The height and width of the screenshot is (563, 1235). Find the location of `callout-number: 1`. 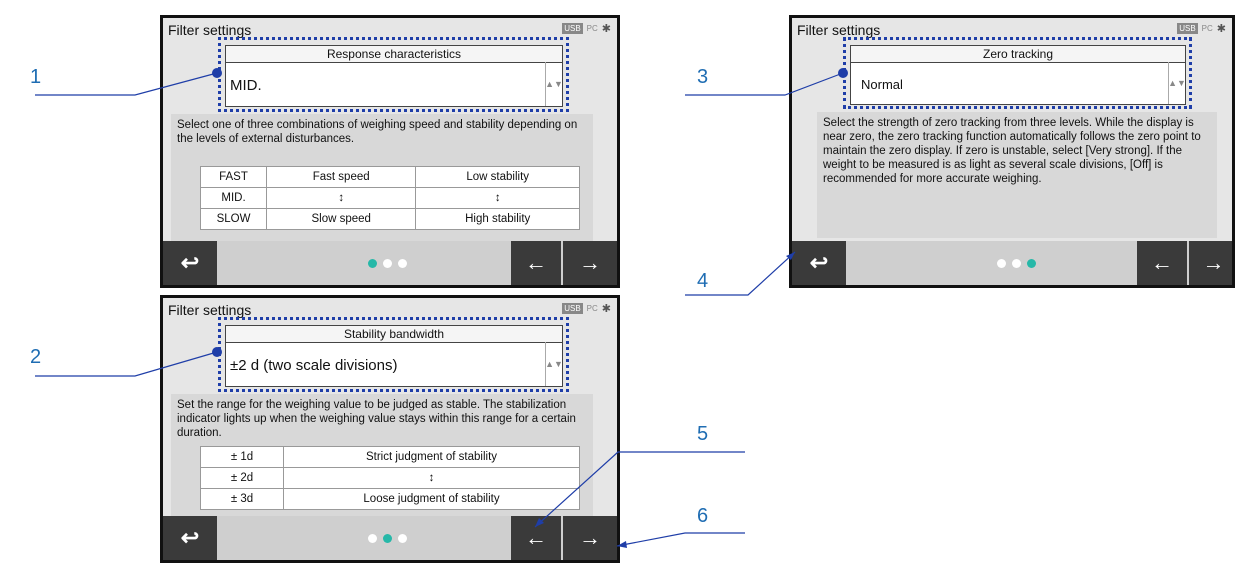

callout-number: 1 is located at coordinates (36, 77).